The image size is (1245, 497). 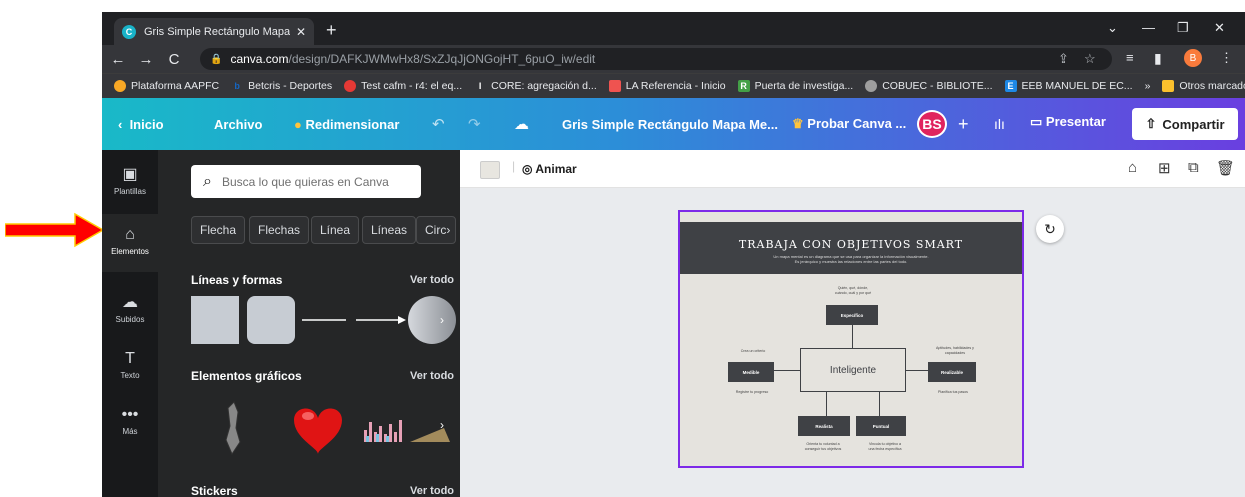 I want to click on rail-uploads: ☁ Subidos, so click(x=130, y=317).